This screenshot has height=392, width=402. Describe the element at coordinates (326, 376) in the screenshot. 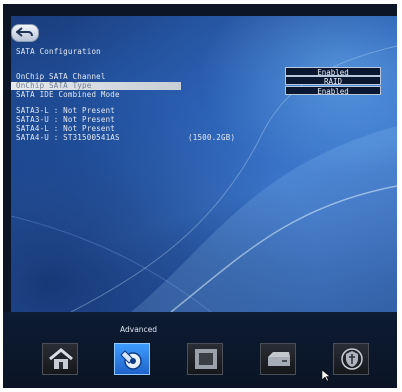

I see `mouse-cursor-icon` at that location.